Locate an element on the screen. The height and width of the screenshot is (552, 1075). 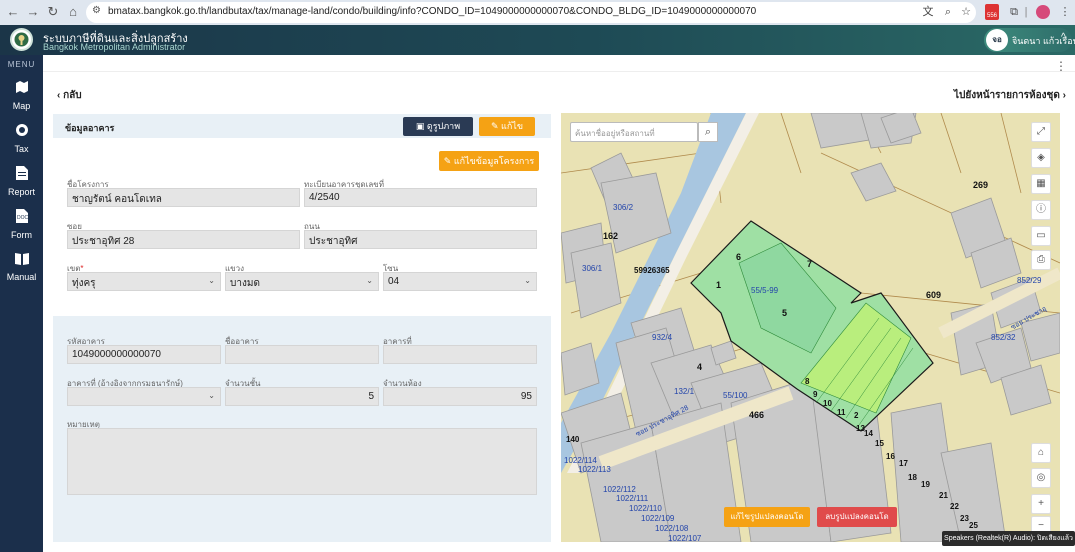
sidebar-item-label: Report is located at coordinates (21, 192).